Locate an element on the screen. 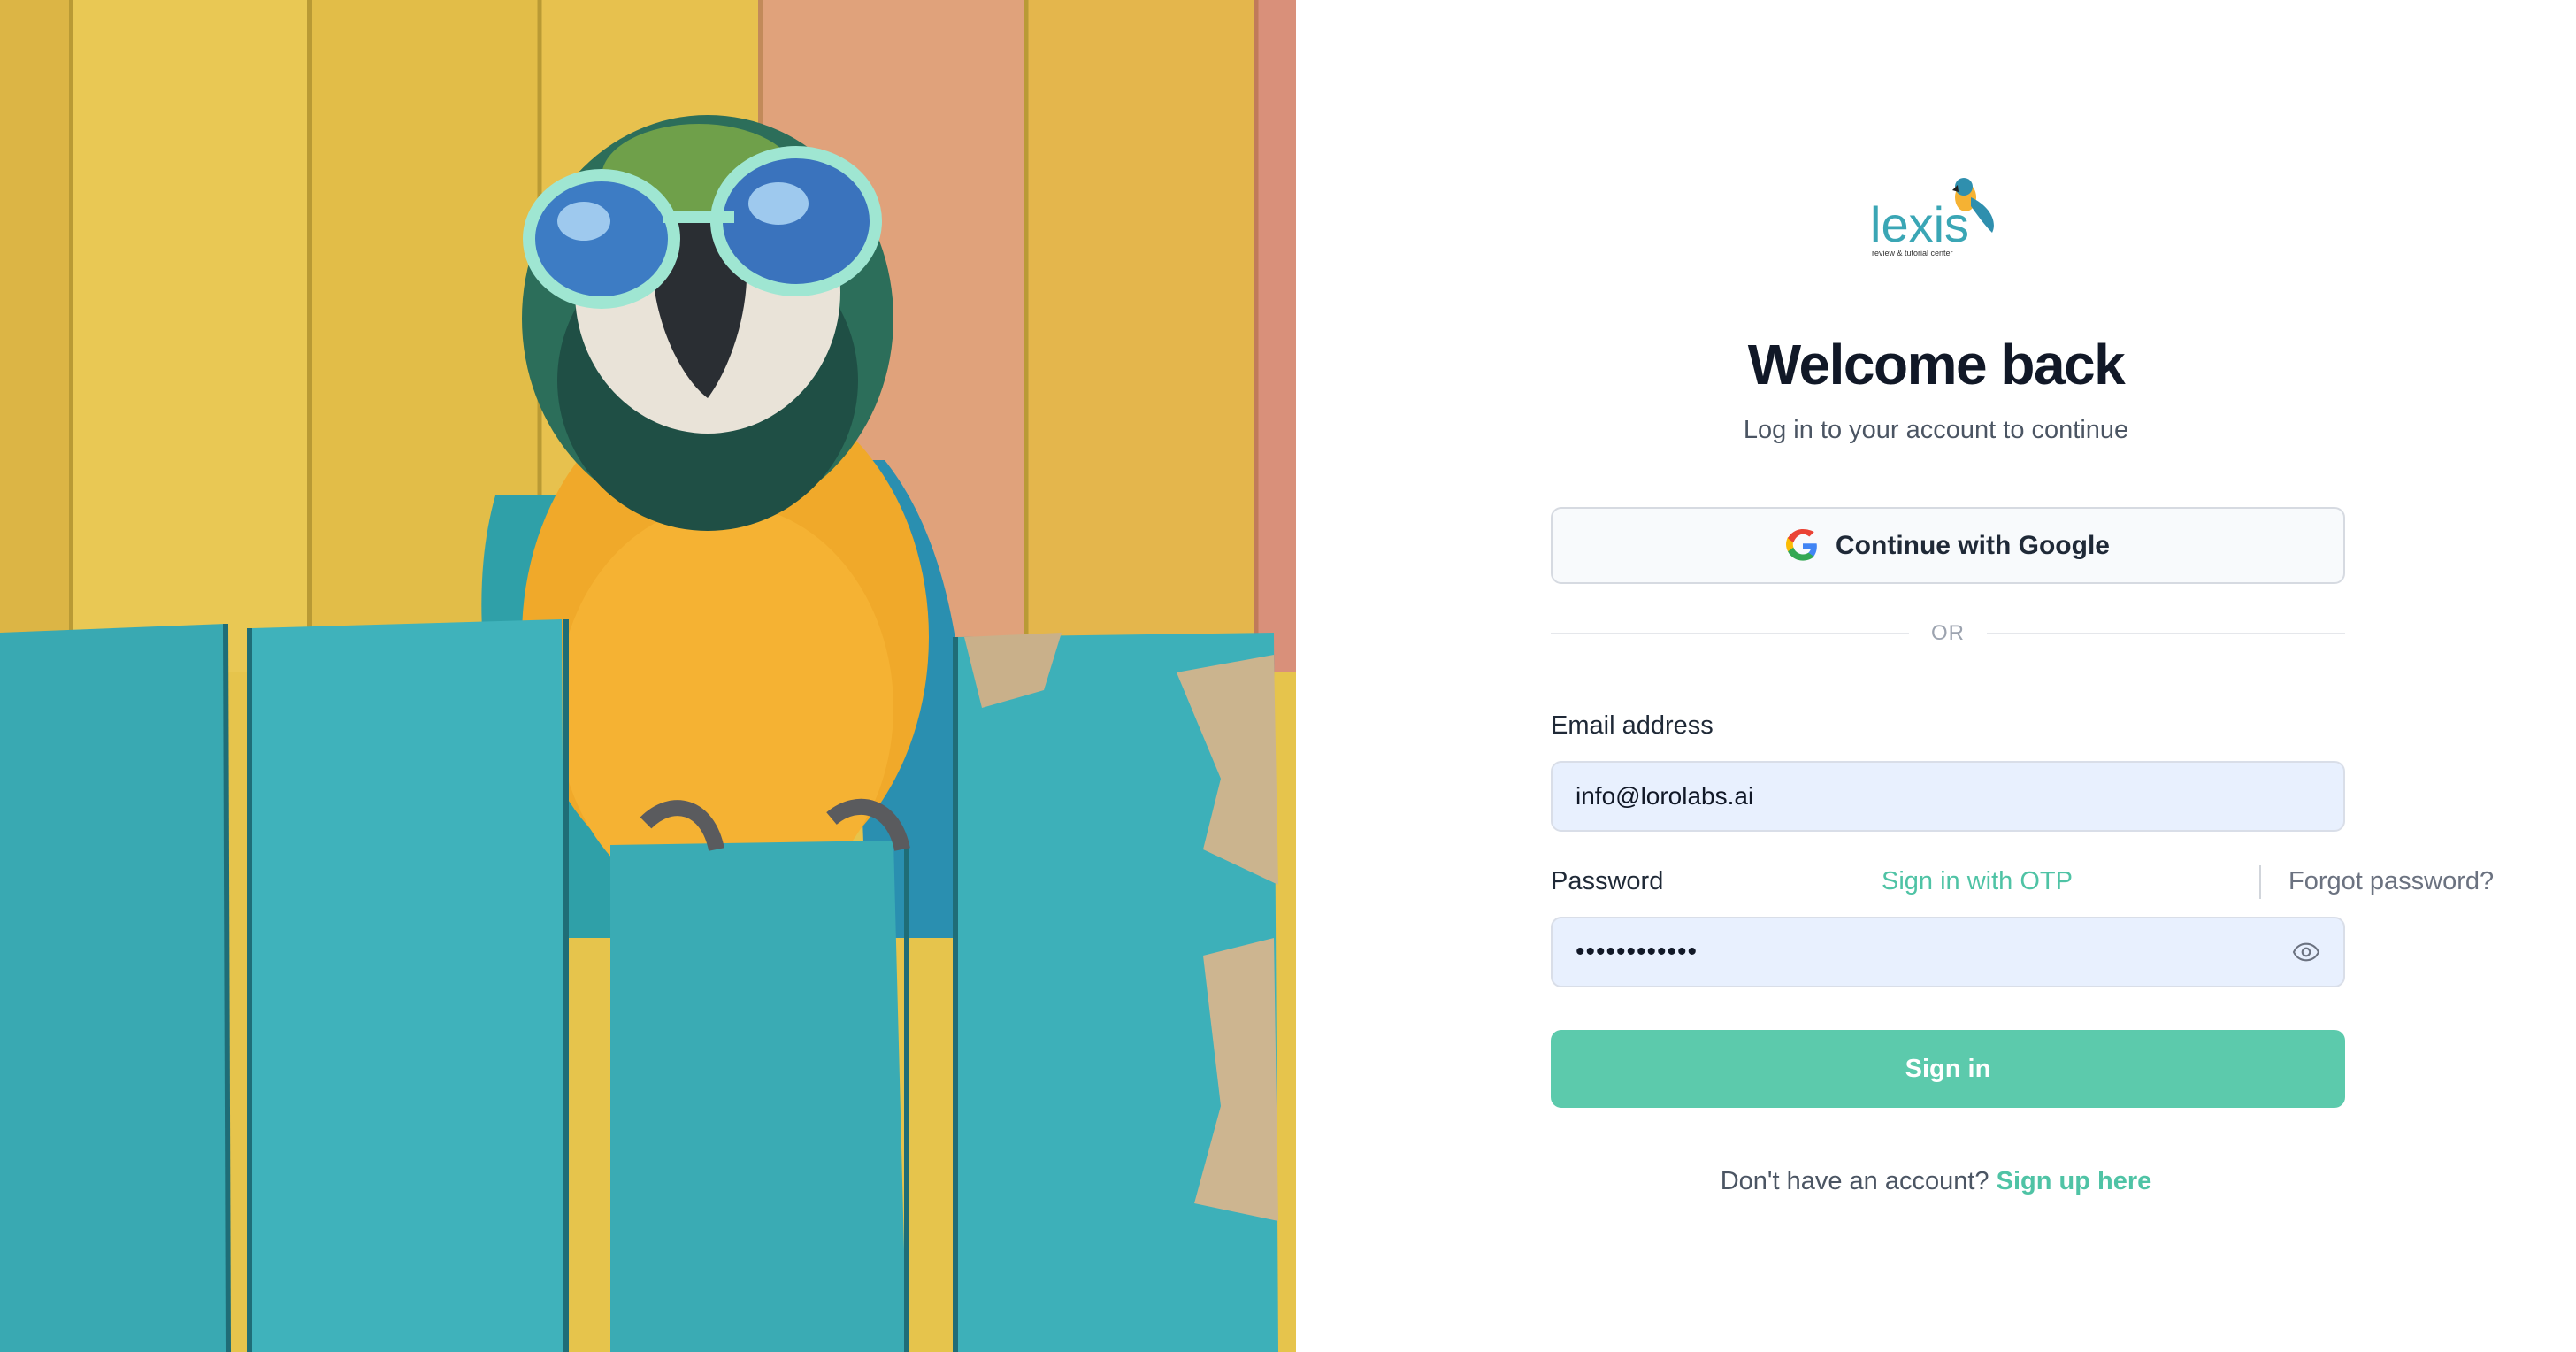 Image resolution: width=2576 pixels, height=1352 pixels. email-field: info@lorolabs.ai is located at coordinates (1948, 796).